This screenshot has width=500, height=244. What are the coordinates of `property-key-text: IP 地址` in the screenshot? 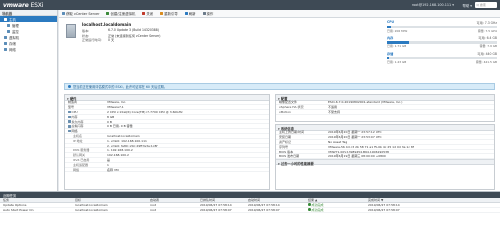 It's located at (78, 140).